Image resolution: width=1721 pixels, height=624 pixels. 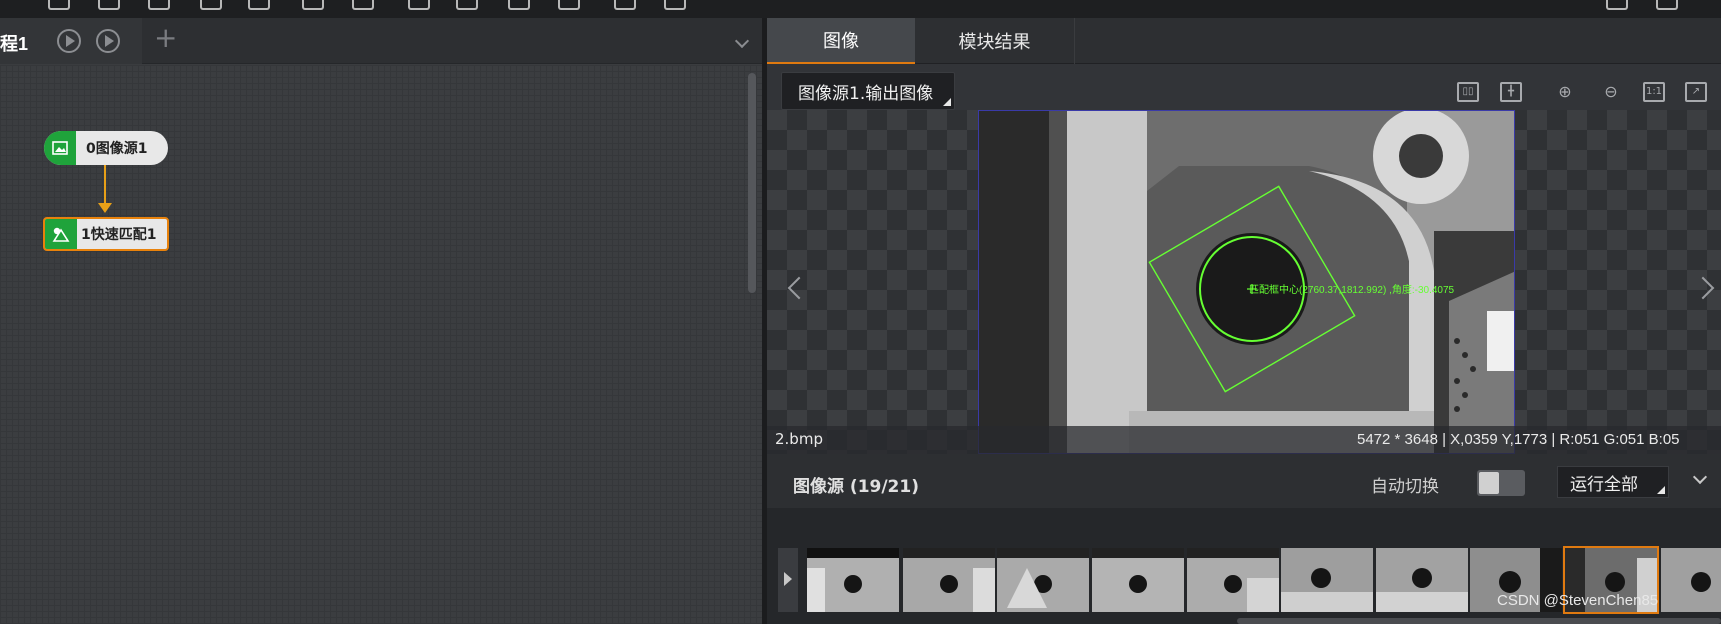 I want to click on image-toolbar: 图像源1.输出图像 ▯▯ ╋ ⊕ ⊖ 1:1 ↗, so click(x=1244, y=87).